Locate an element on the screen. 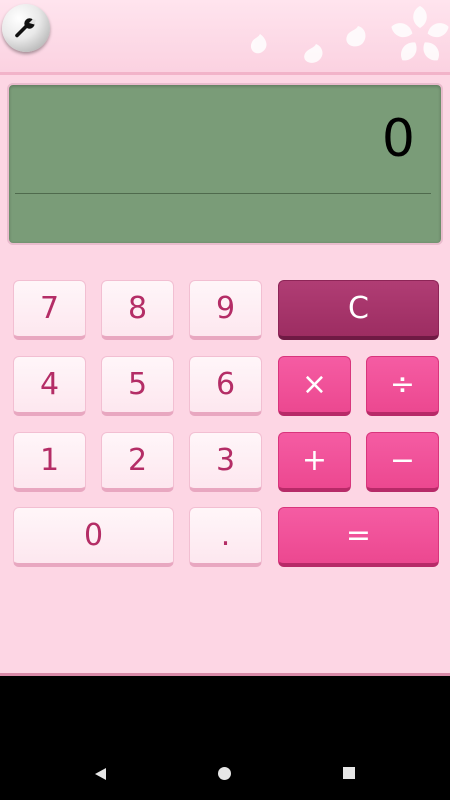  key-5: 5 is located at coordinates (137, 386).